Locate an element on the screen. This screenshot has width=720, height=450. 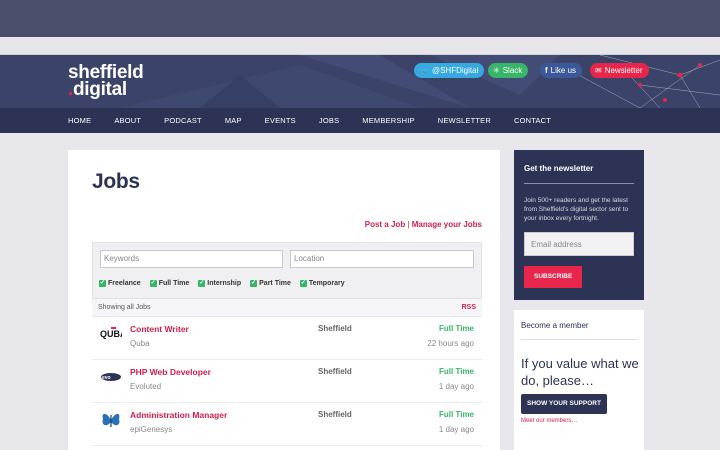
twitter-icon: 🐦 is located at coordinates (424, 70).